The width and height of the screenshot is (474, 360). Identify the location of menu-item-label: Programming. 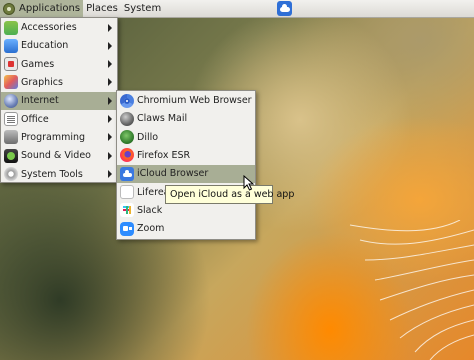
(53, 137).